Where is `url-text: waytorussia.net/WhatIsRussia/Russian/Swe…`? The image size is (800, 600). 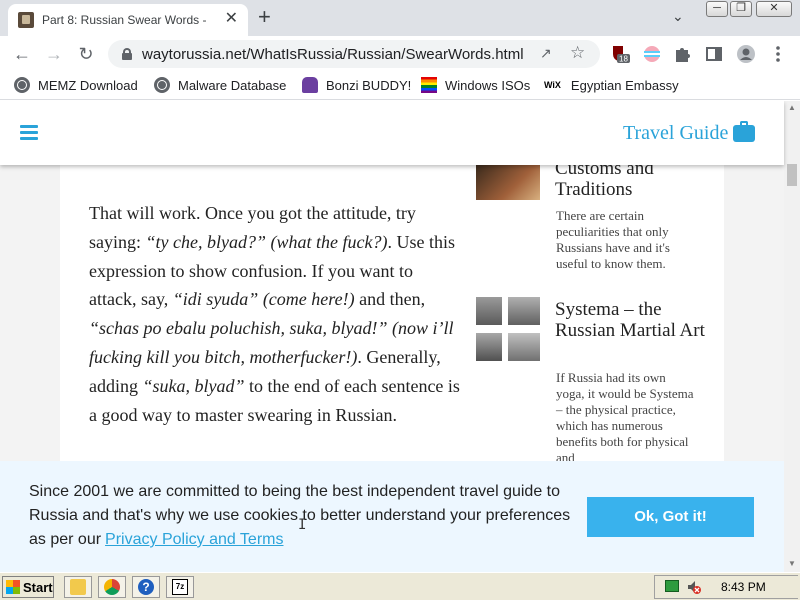
url-text: waytorussia.net/WhatIsRussia/Russian/Swe… is located at coordinates (333, 54).